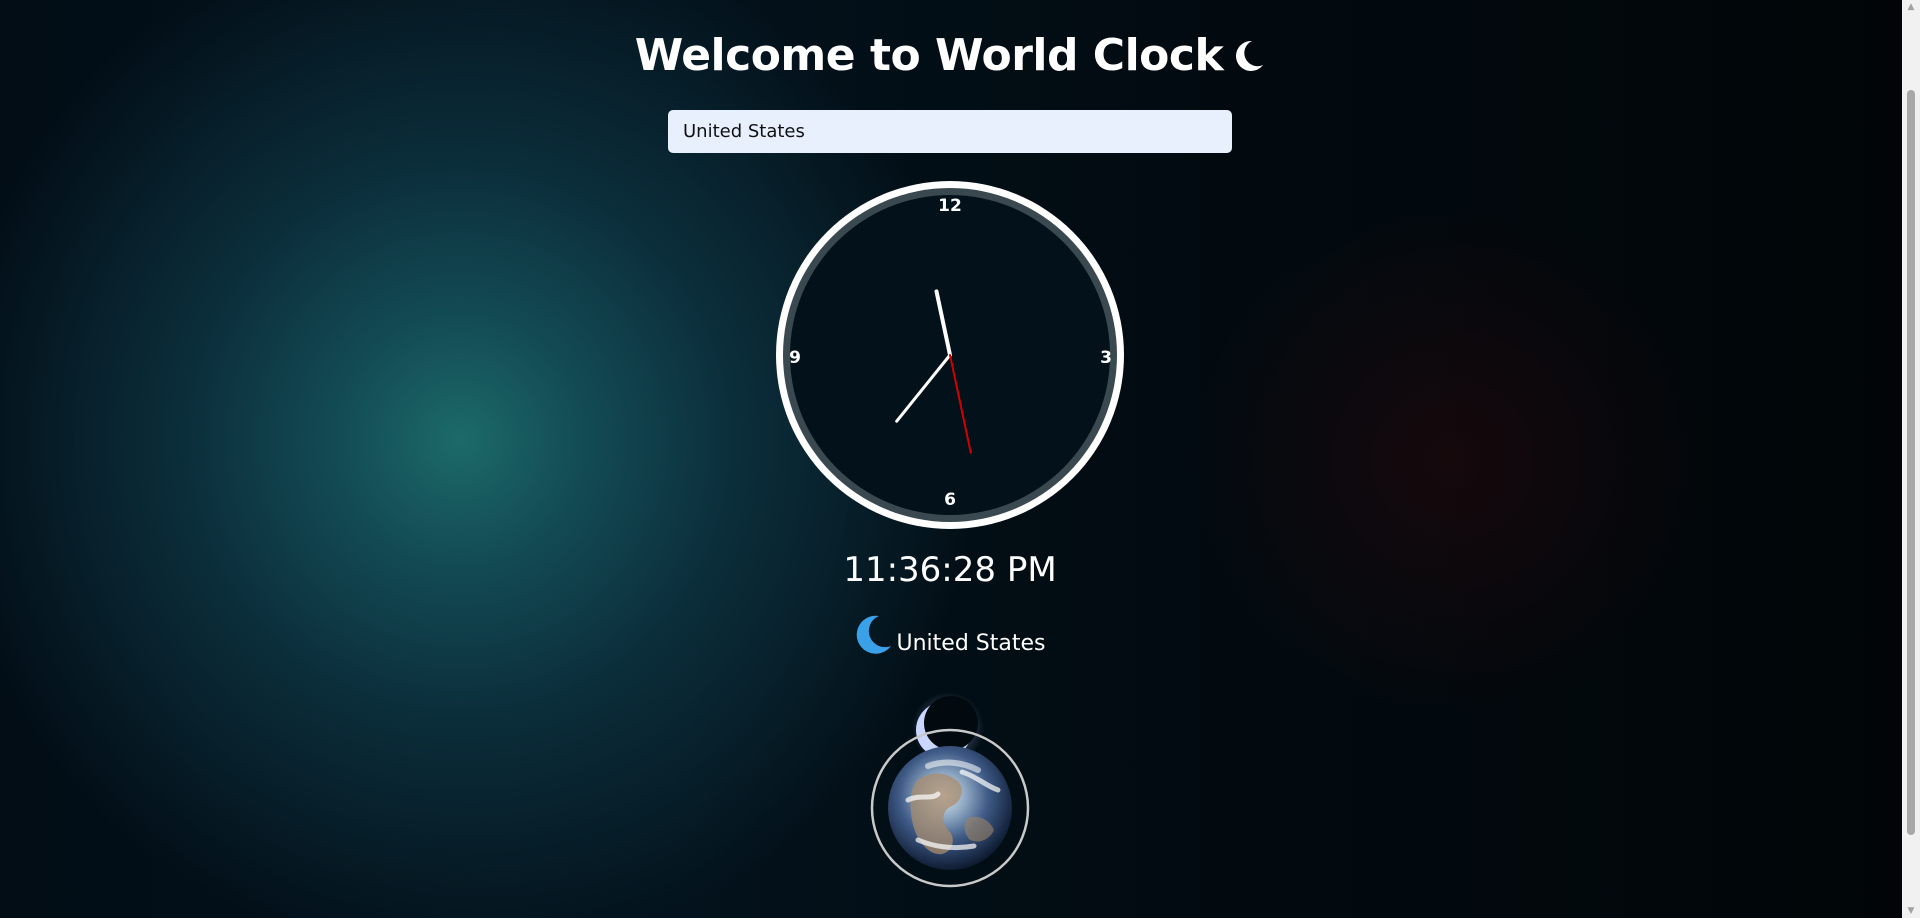  I want to click on location-row: United States, so click(950, 637).